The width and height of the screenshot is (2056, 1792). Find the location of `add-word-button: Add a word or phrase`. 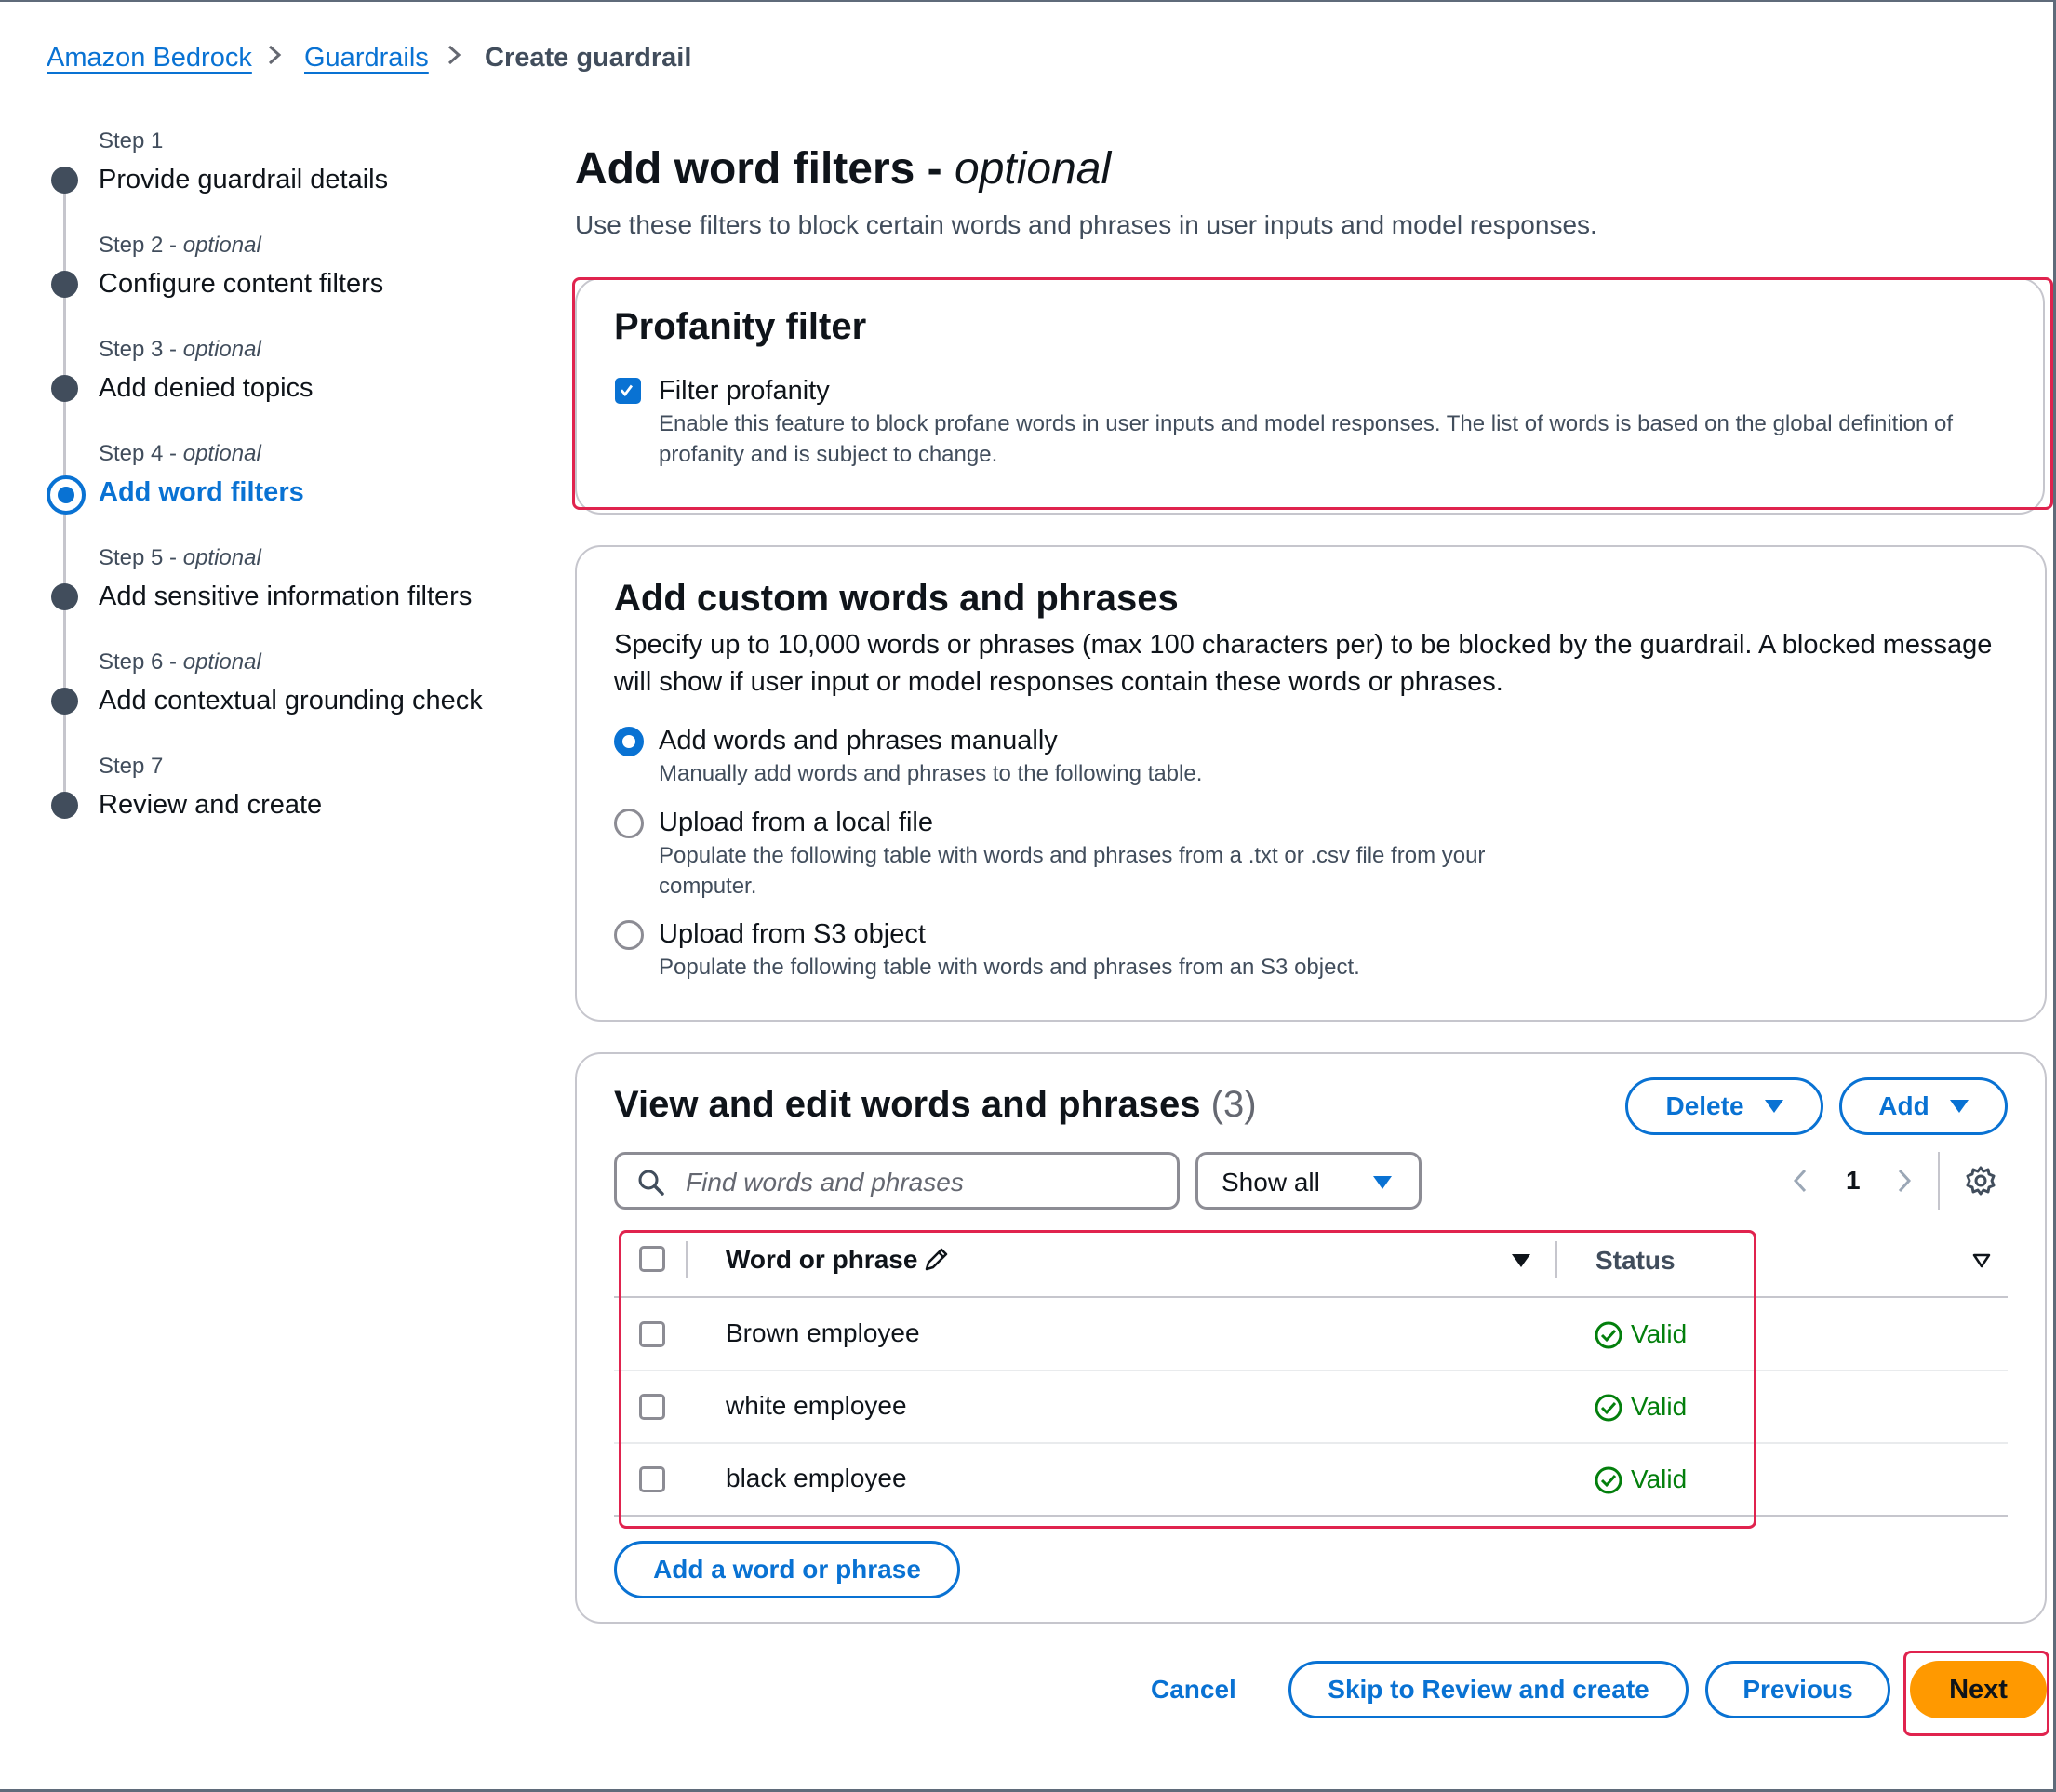

add-word-button: Add a word or phrase is located at coordinates (787, 1570).